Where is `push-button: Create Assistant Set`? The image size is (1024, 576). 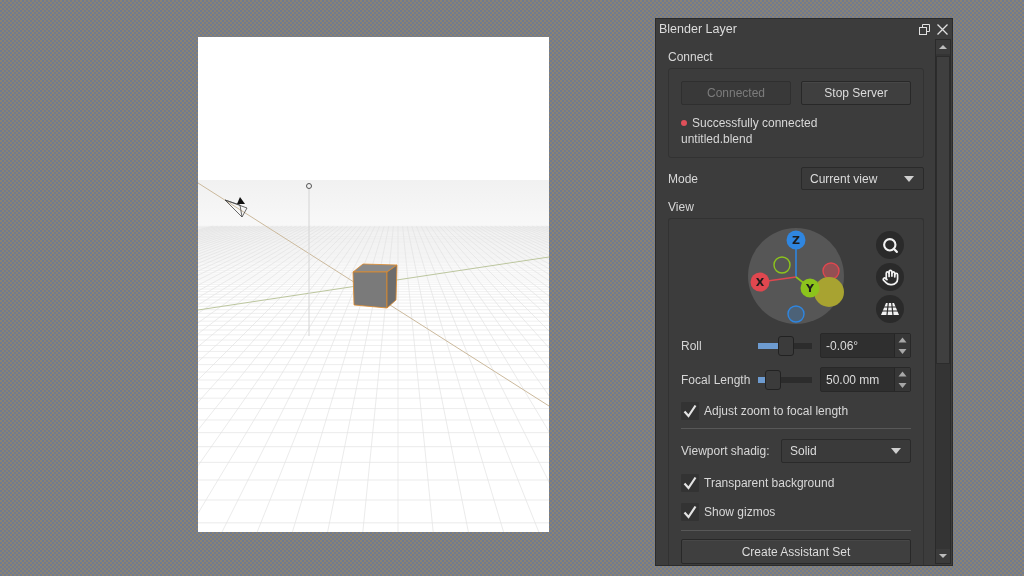
push-button: Create Assistant Set is located at coordinates (796, 551).